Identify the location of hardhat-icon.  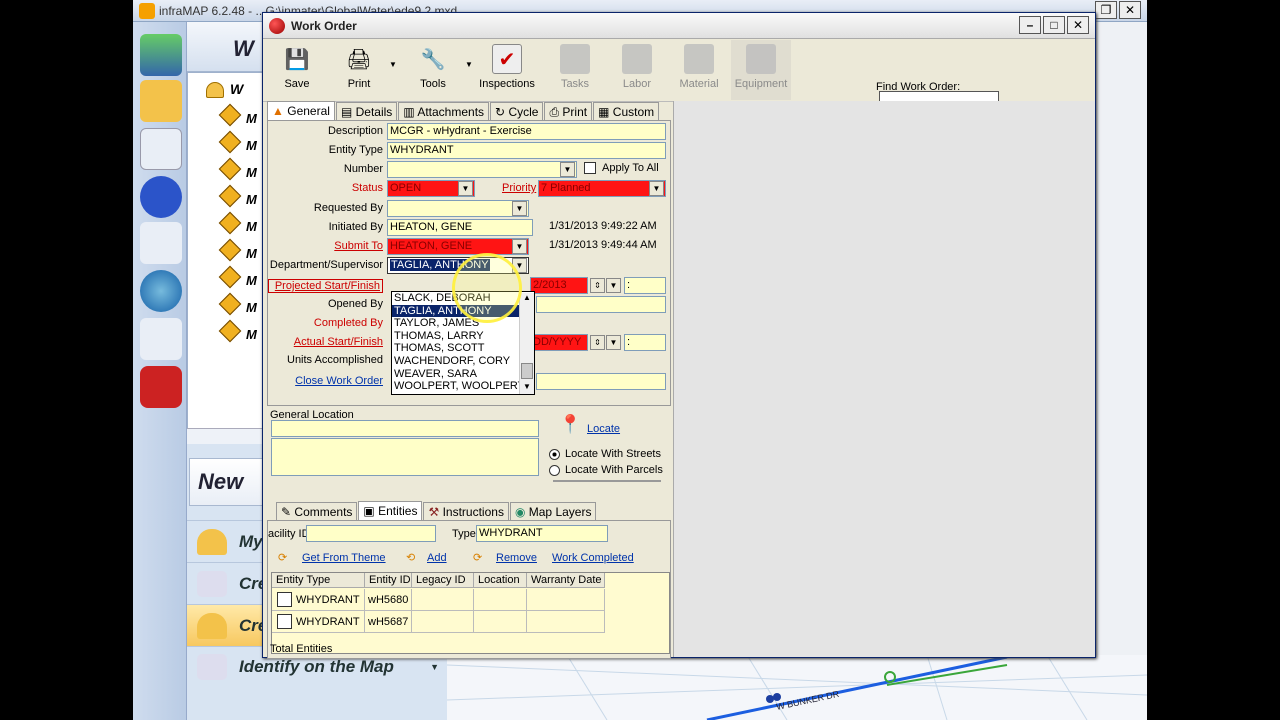
(161, 101).